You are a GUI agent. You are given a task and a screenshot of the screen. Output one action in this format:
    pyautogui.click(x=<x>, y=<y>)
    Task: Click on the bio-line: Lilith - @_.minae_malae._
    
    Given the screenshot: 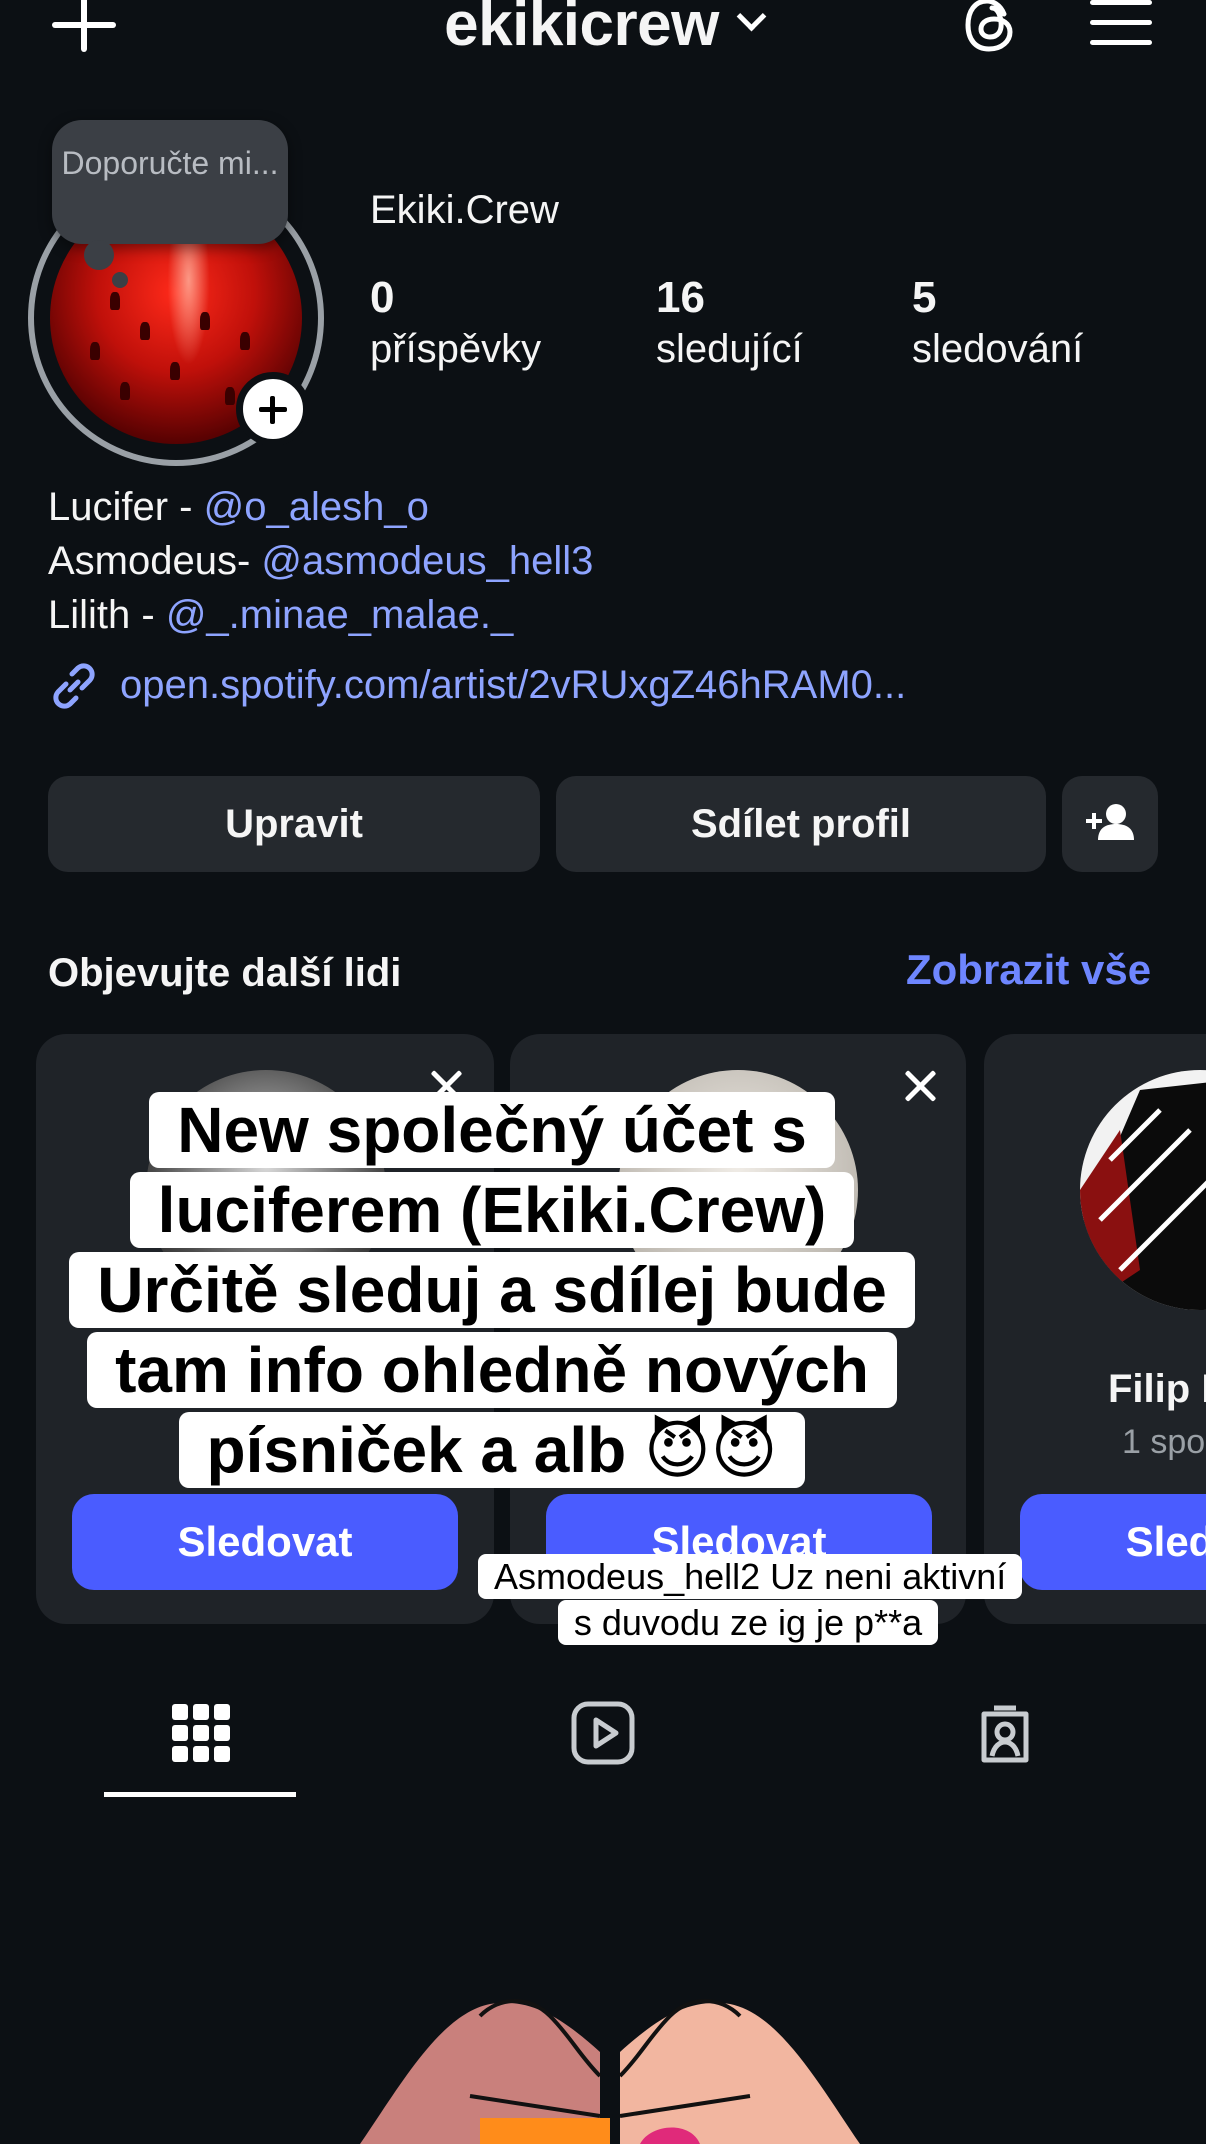 What is the action you would take?
    pyautogui.click(x=280, y=615)
    